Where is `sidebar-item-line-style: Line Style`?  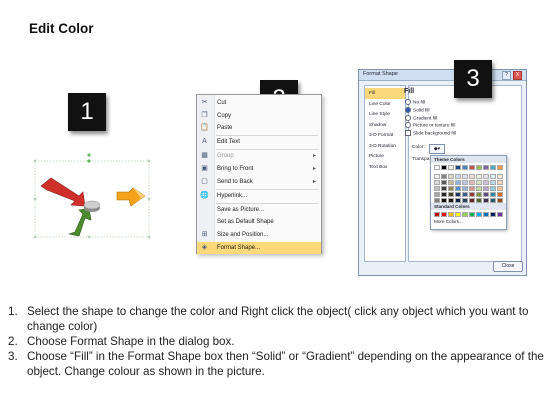
sidebar-item-line-style: Line Style is located at coordinates (385, 114).